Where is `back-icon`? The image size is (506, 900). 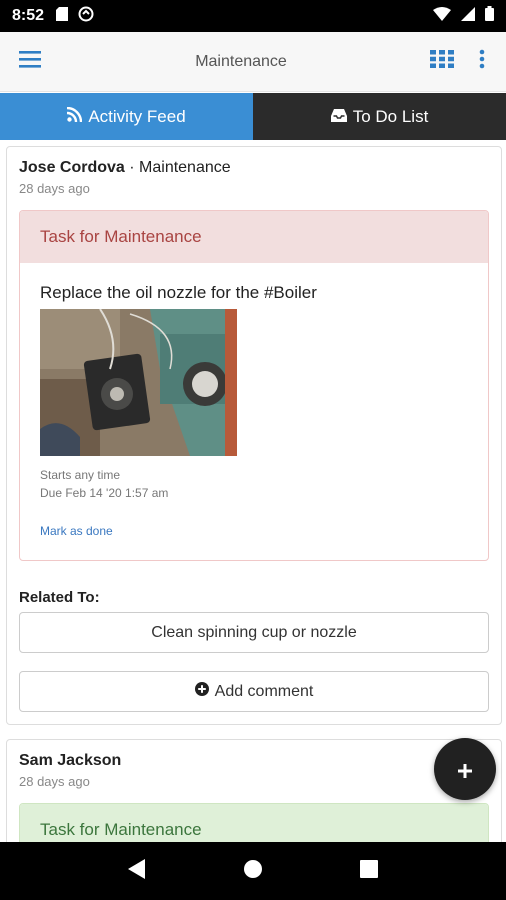 back-icon is located at coordinates (137, 871).